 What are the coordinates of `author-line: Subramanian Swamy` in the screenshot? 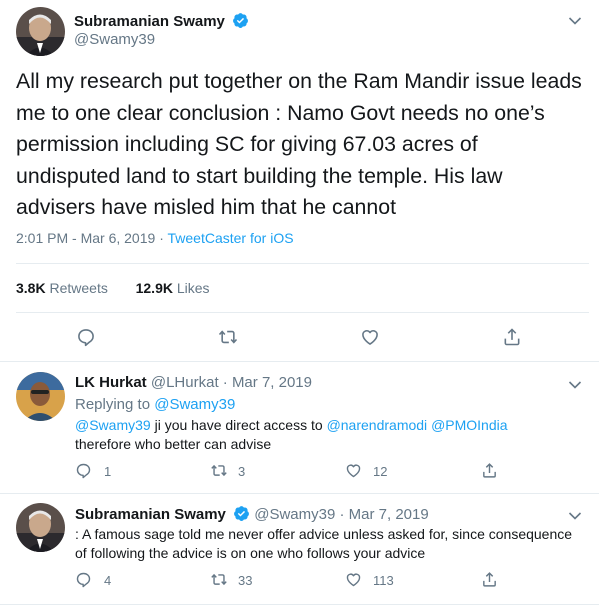 It's located at (161, 21).